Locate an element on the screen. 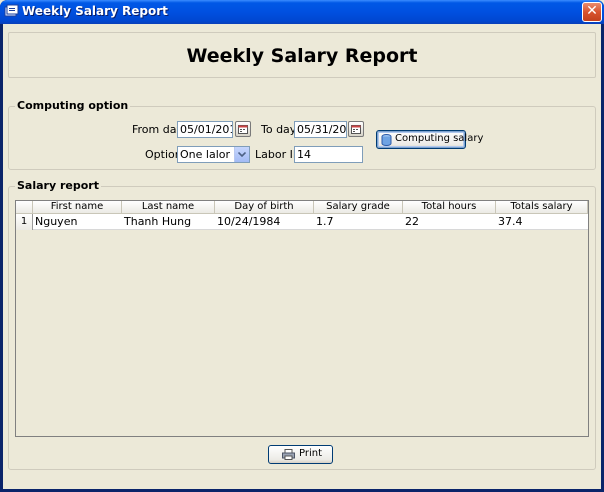 The image size is (604, 492). from-day-input: 05/01/2010 is located at coordinates (205, 129).